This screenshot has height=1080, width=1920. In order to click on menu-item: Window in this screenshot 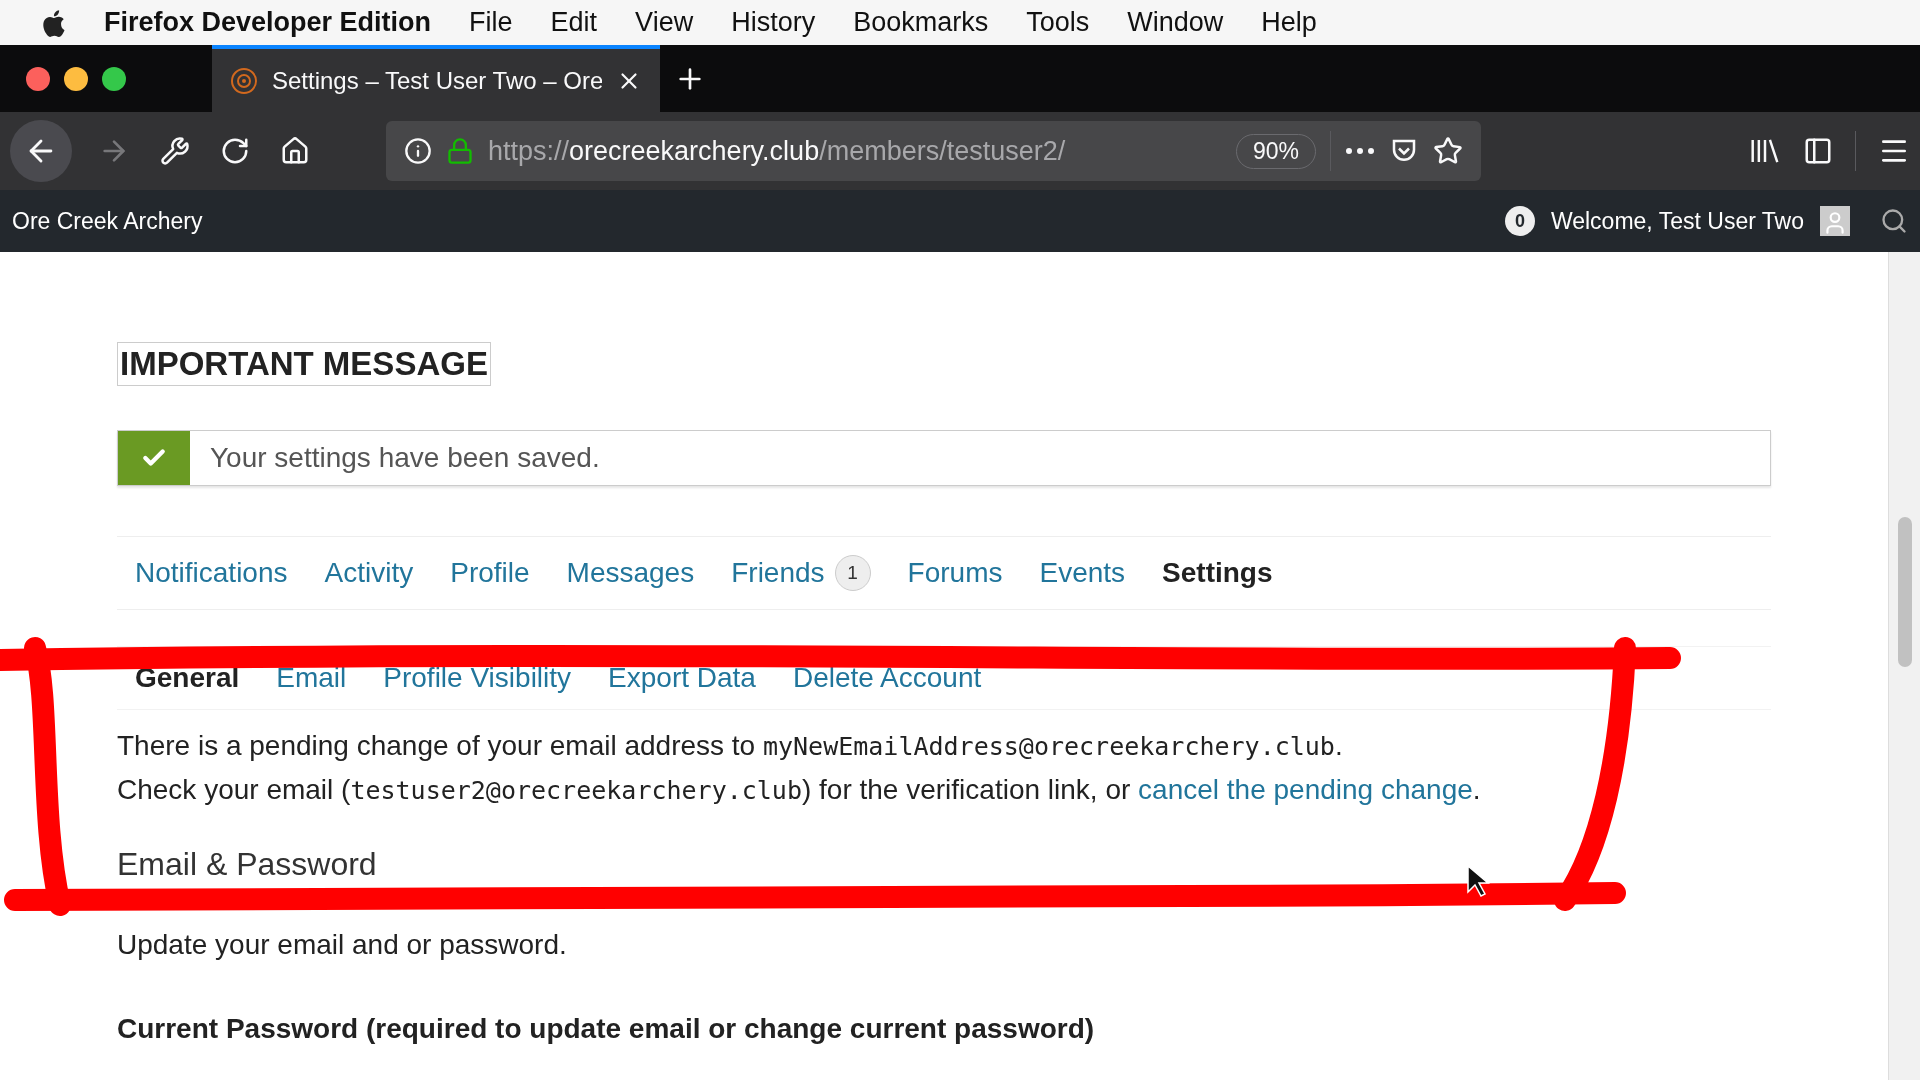, I will do `click(1175, 22)`.